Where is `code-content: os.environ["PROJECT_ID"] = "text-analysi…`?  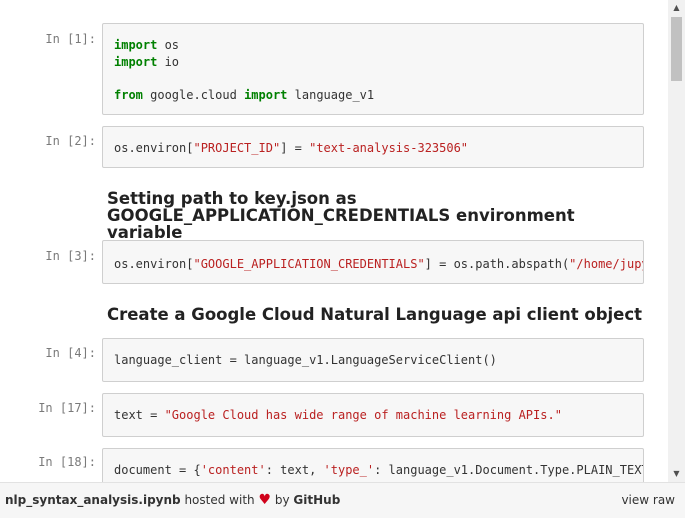
code-content: os.environ["PROJECT_ID"] = "text-analysi… is located at coordinates (291, 148).